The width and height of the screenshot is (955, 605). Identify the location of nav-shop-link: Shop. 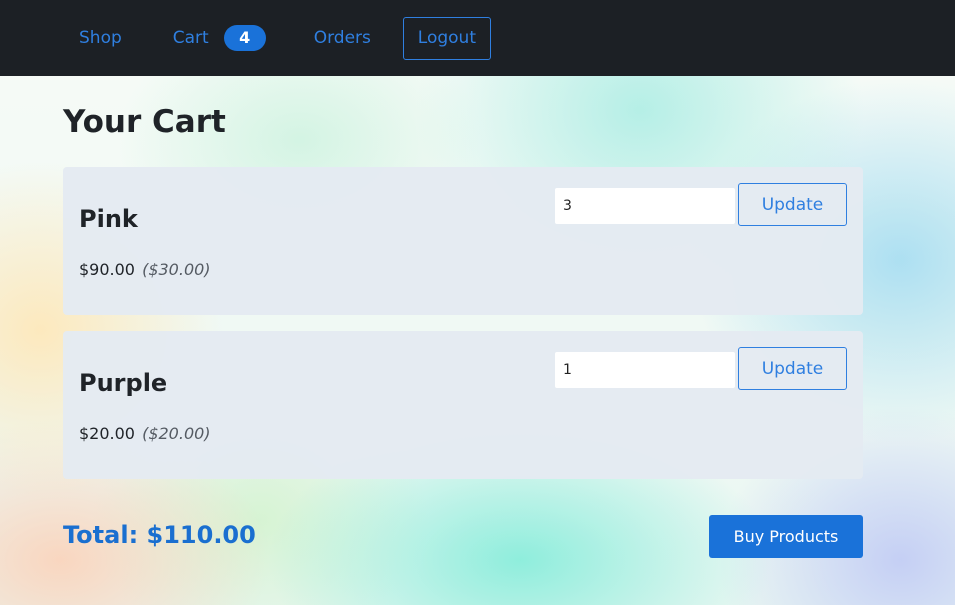
(100, 38).